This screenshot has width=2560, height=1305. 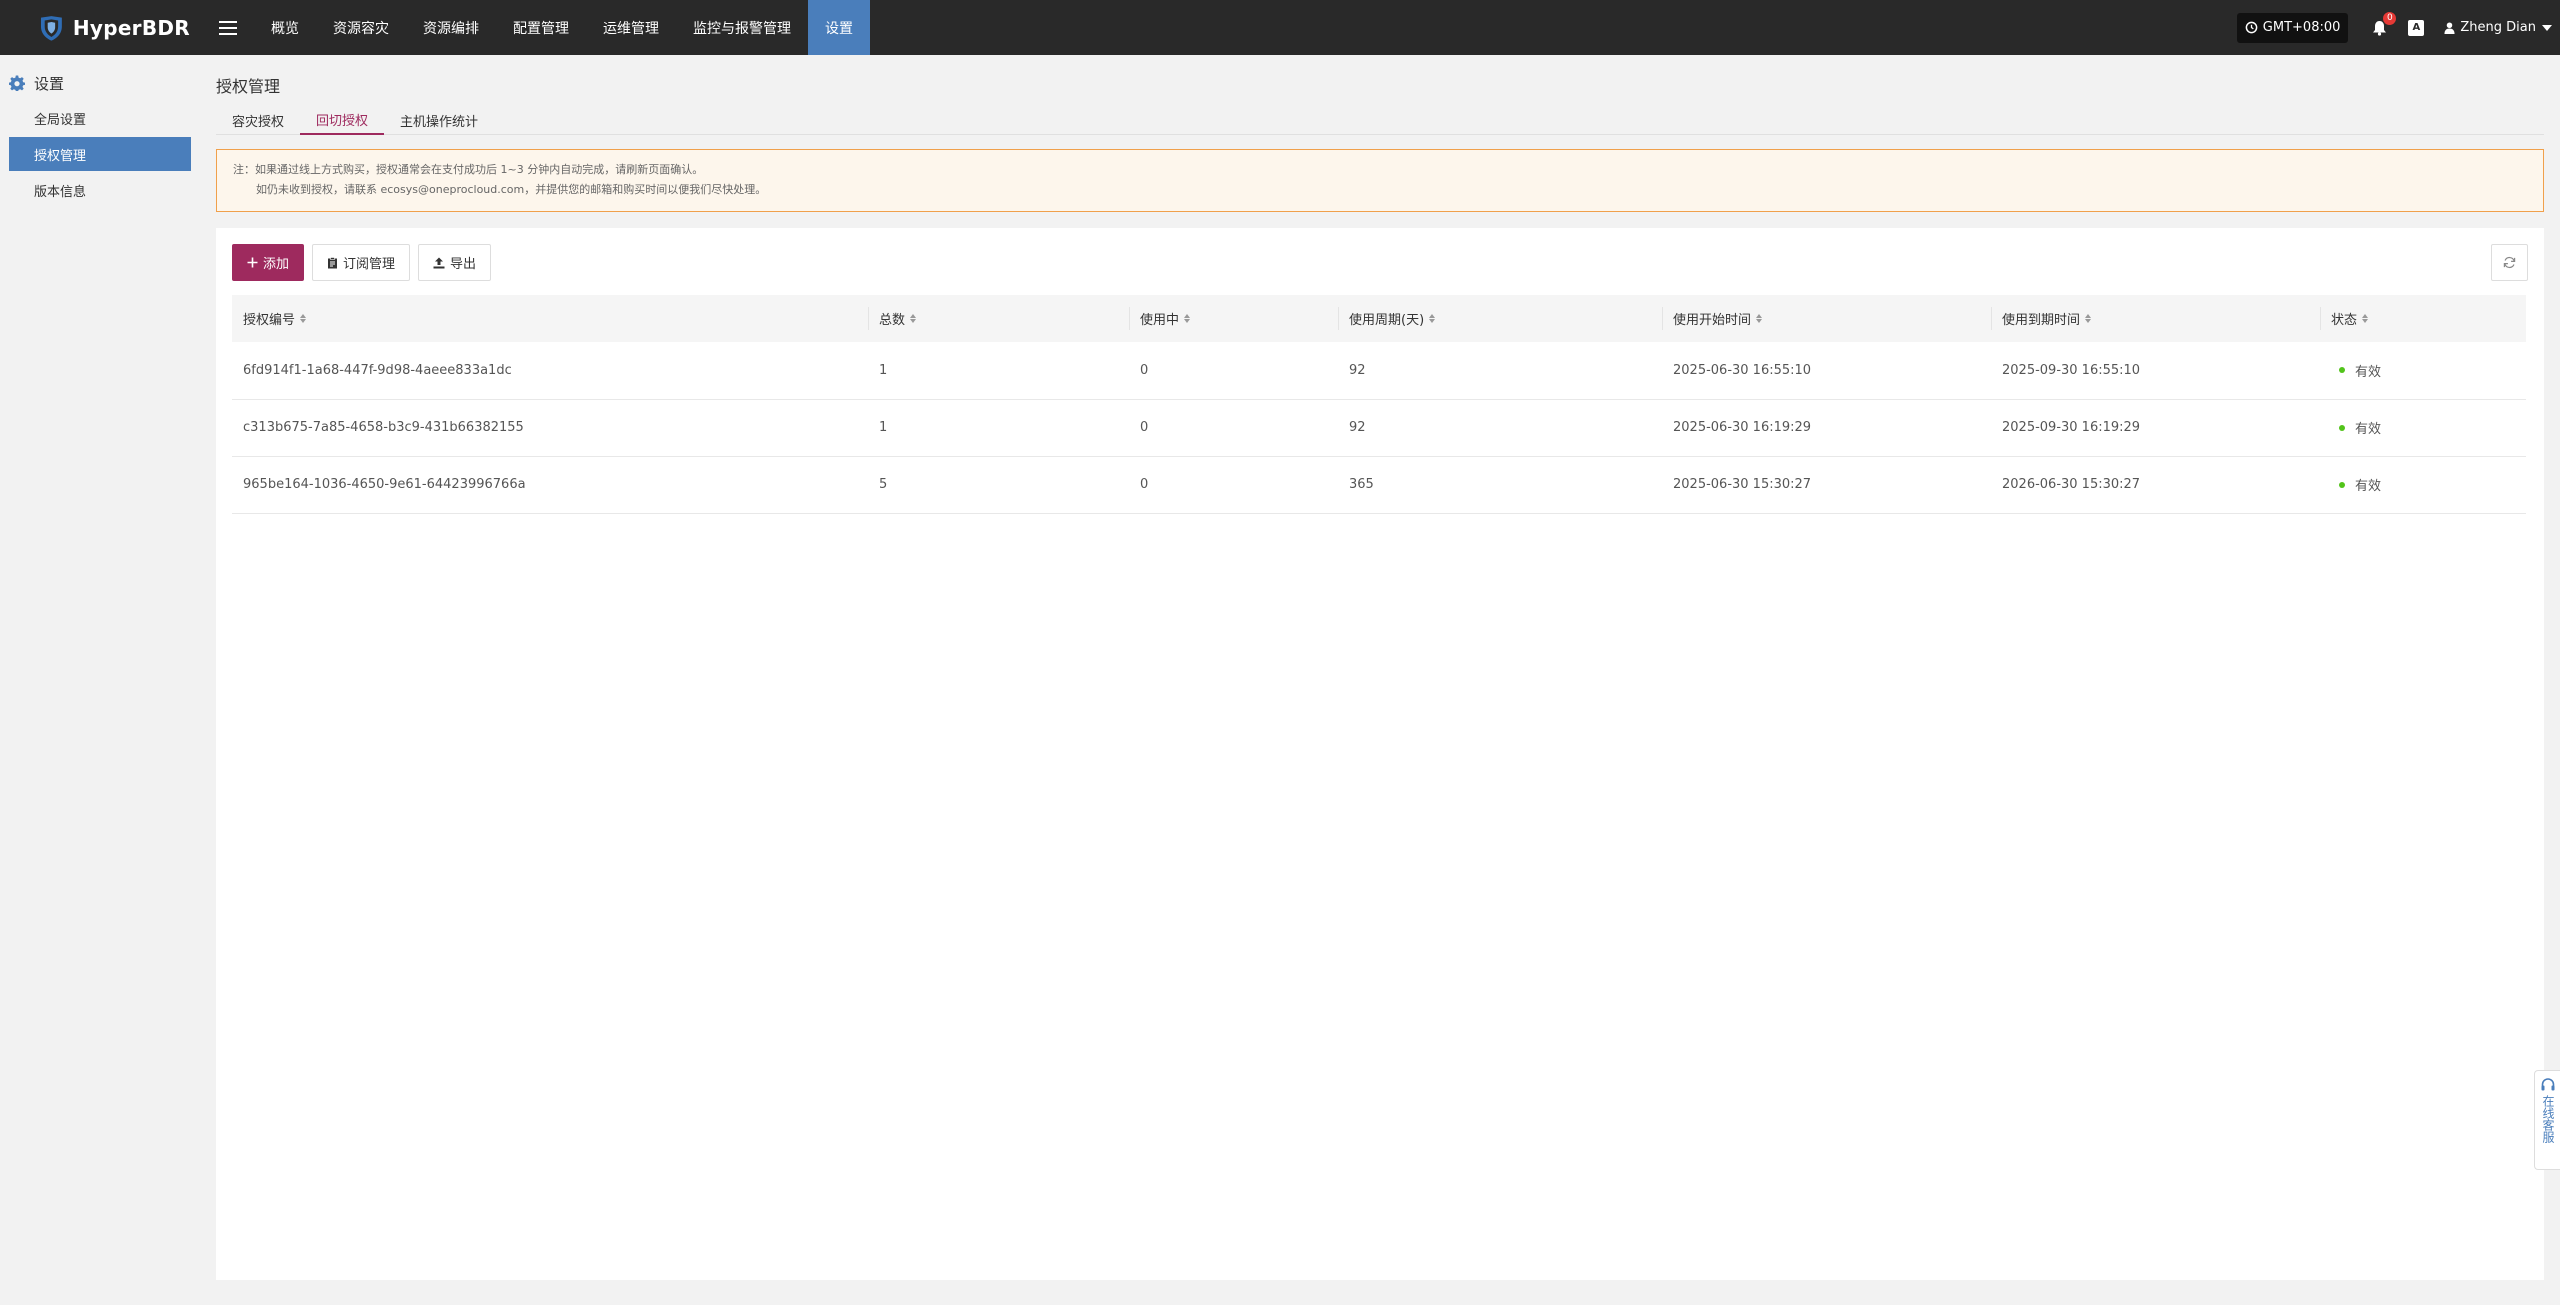 What do you see at coordinates (1500, 318) in the screenshot?
I see `column-header-period-days: 使用周期(天)` at bounding box center [1500, 318].